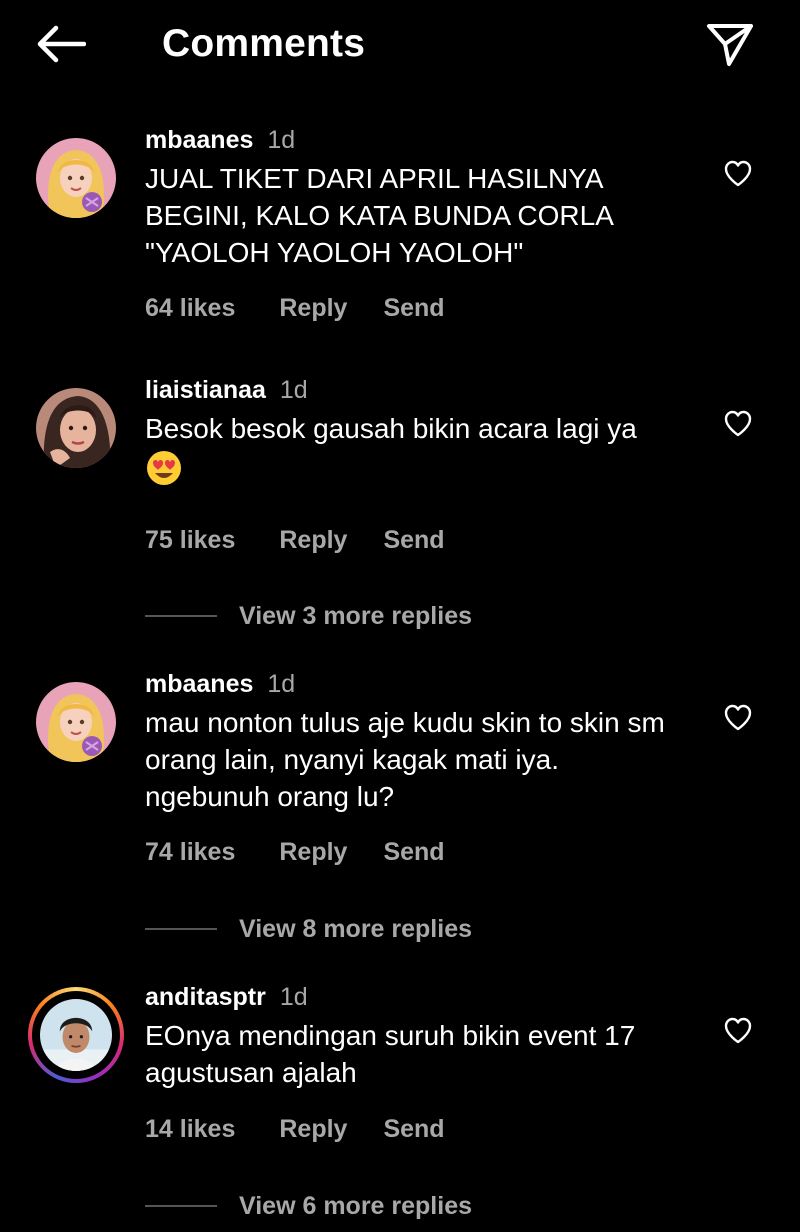 The width and height of the screenshot is (800, 1232). I want to click on likes-count: 64 likes, so click(190, 308).